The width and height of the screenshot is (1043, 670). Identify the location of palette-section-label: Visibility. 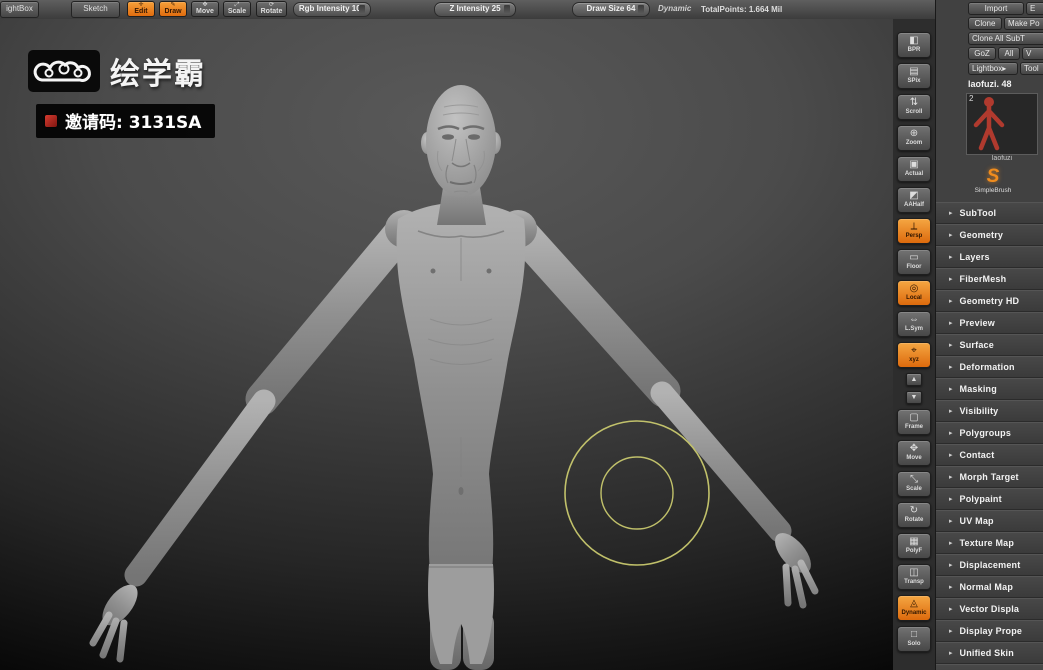
(979, 411).